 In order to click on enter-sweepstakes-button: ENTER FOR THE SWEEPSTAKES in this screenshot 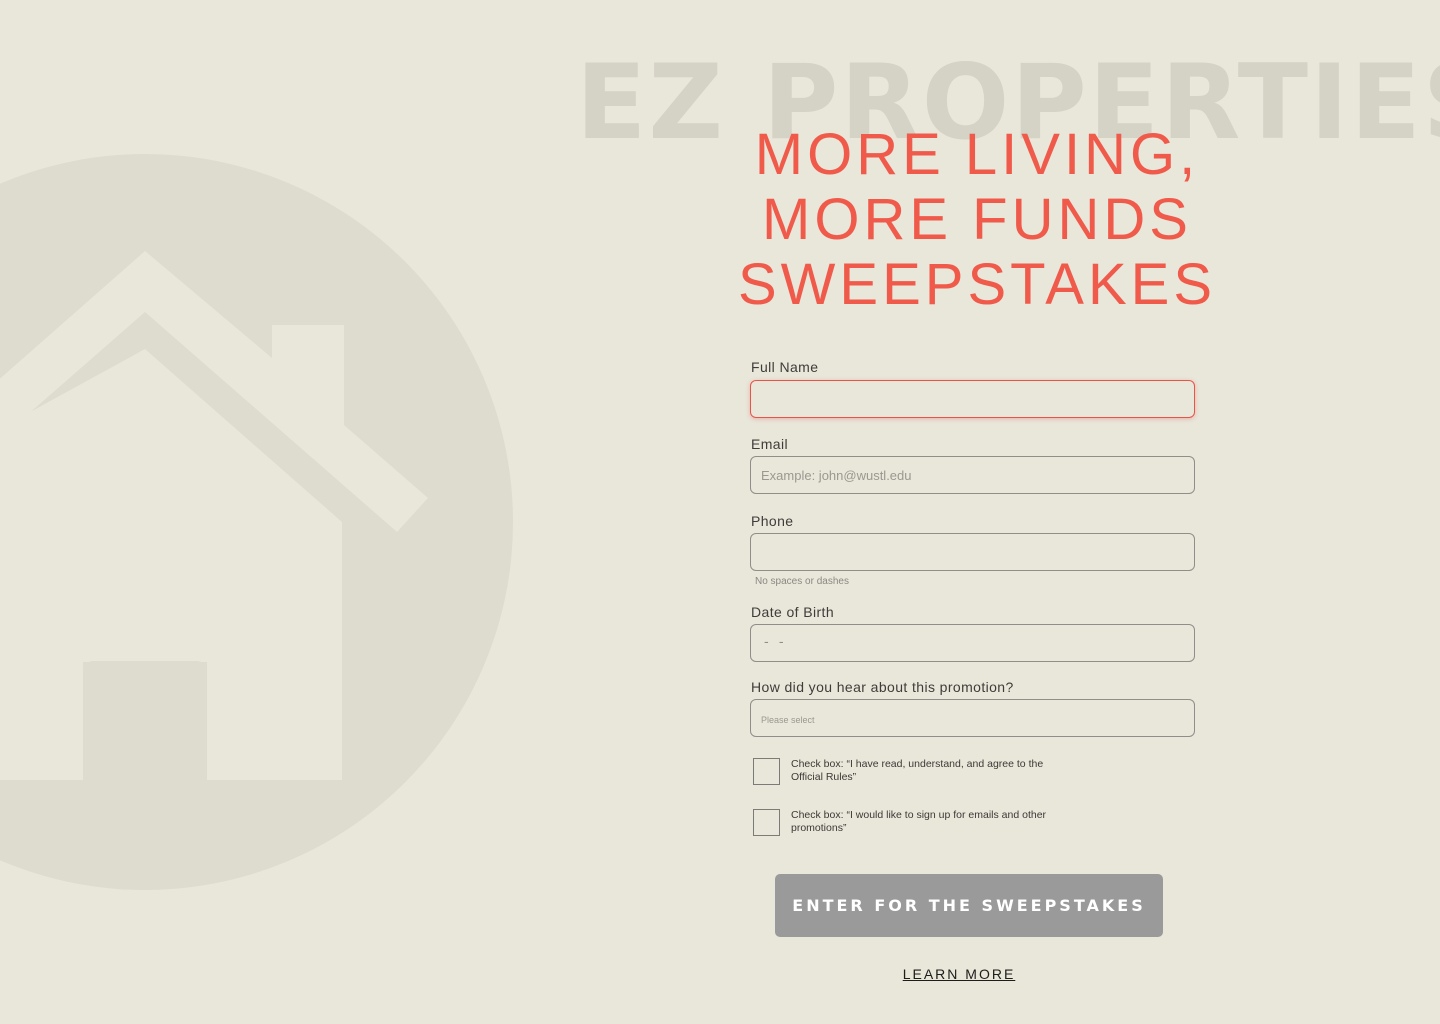, I will do `click(969, 905)`.